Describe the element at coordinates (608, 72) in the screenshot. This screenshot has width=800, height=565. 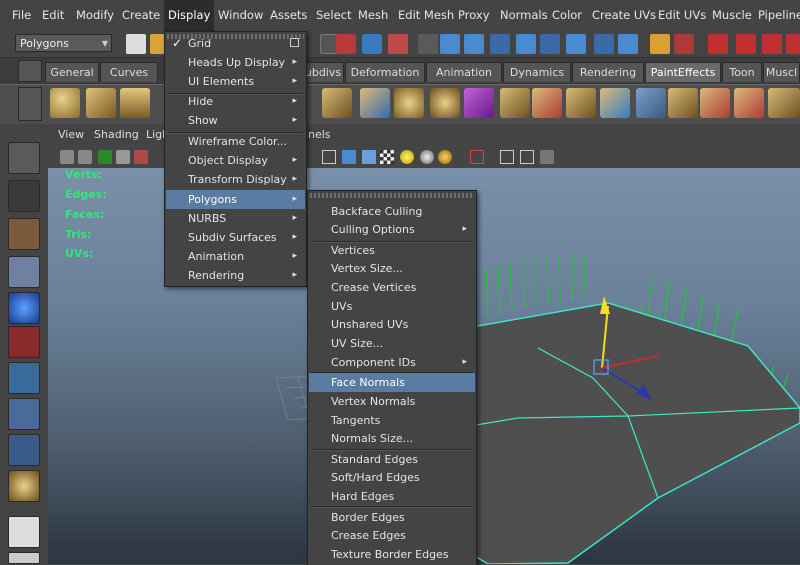
I see `tab-rendering: Rendering` at that location.